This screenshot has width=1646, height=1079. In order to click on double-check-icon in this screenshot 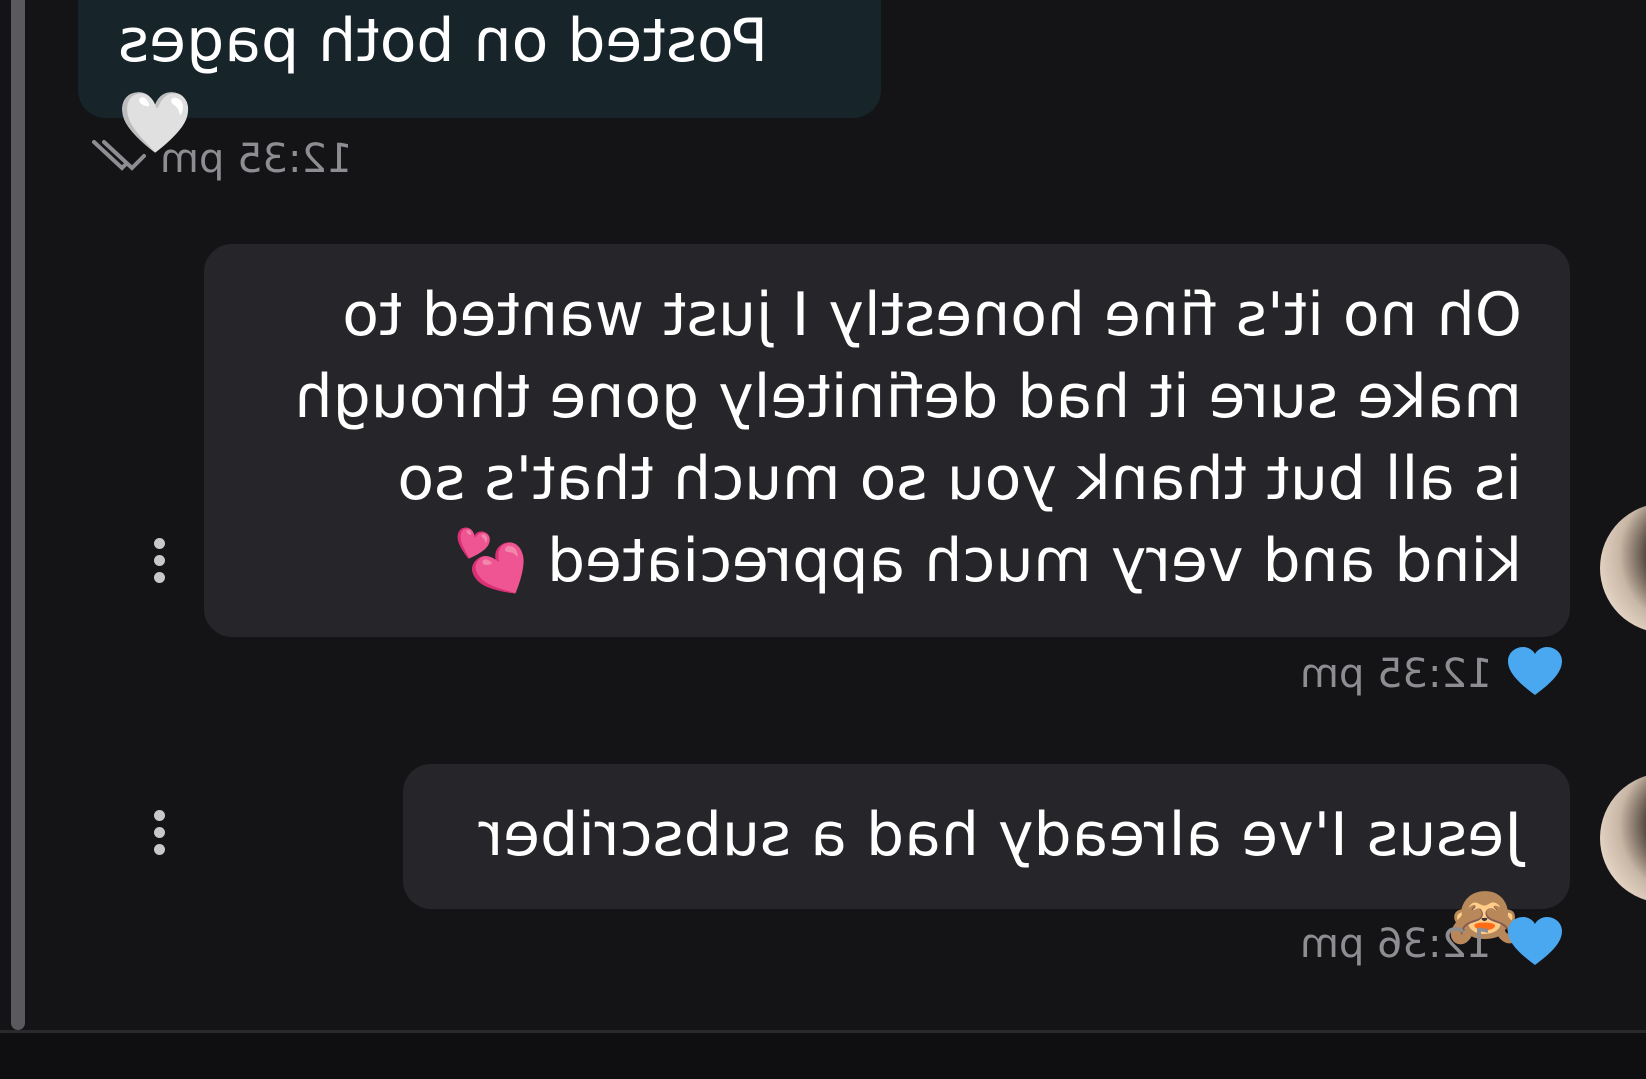, I will do `click(119, 155)`.